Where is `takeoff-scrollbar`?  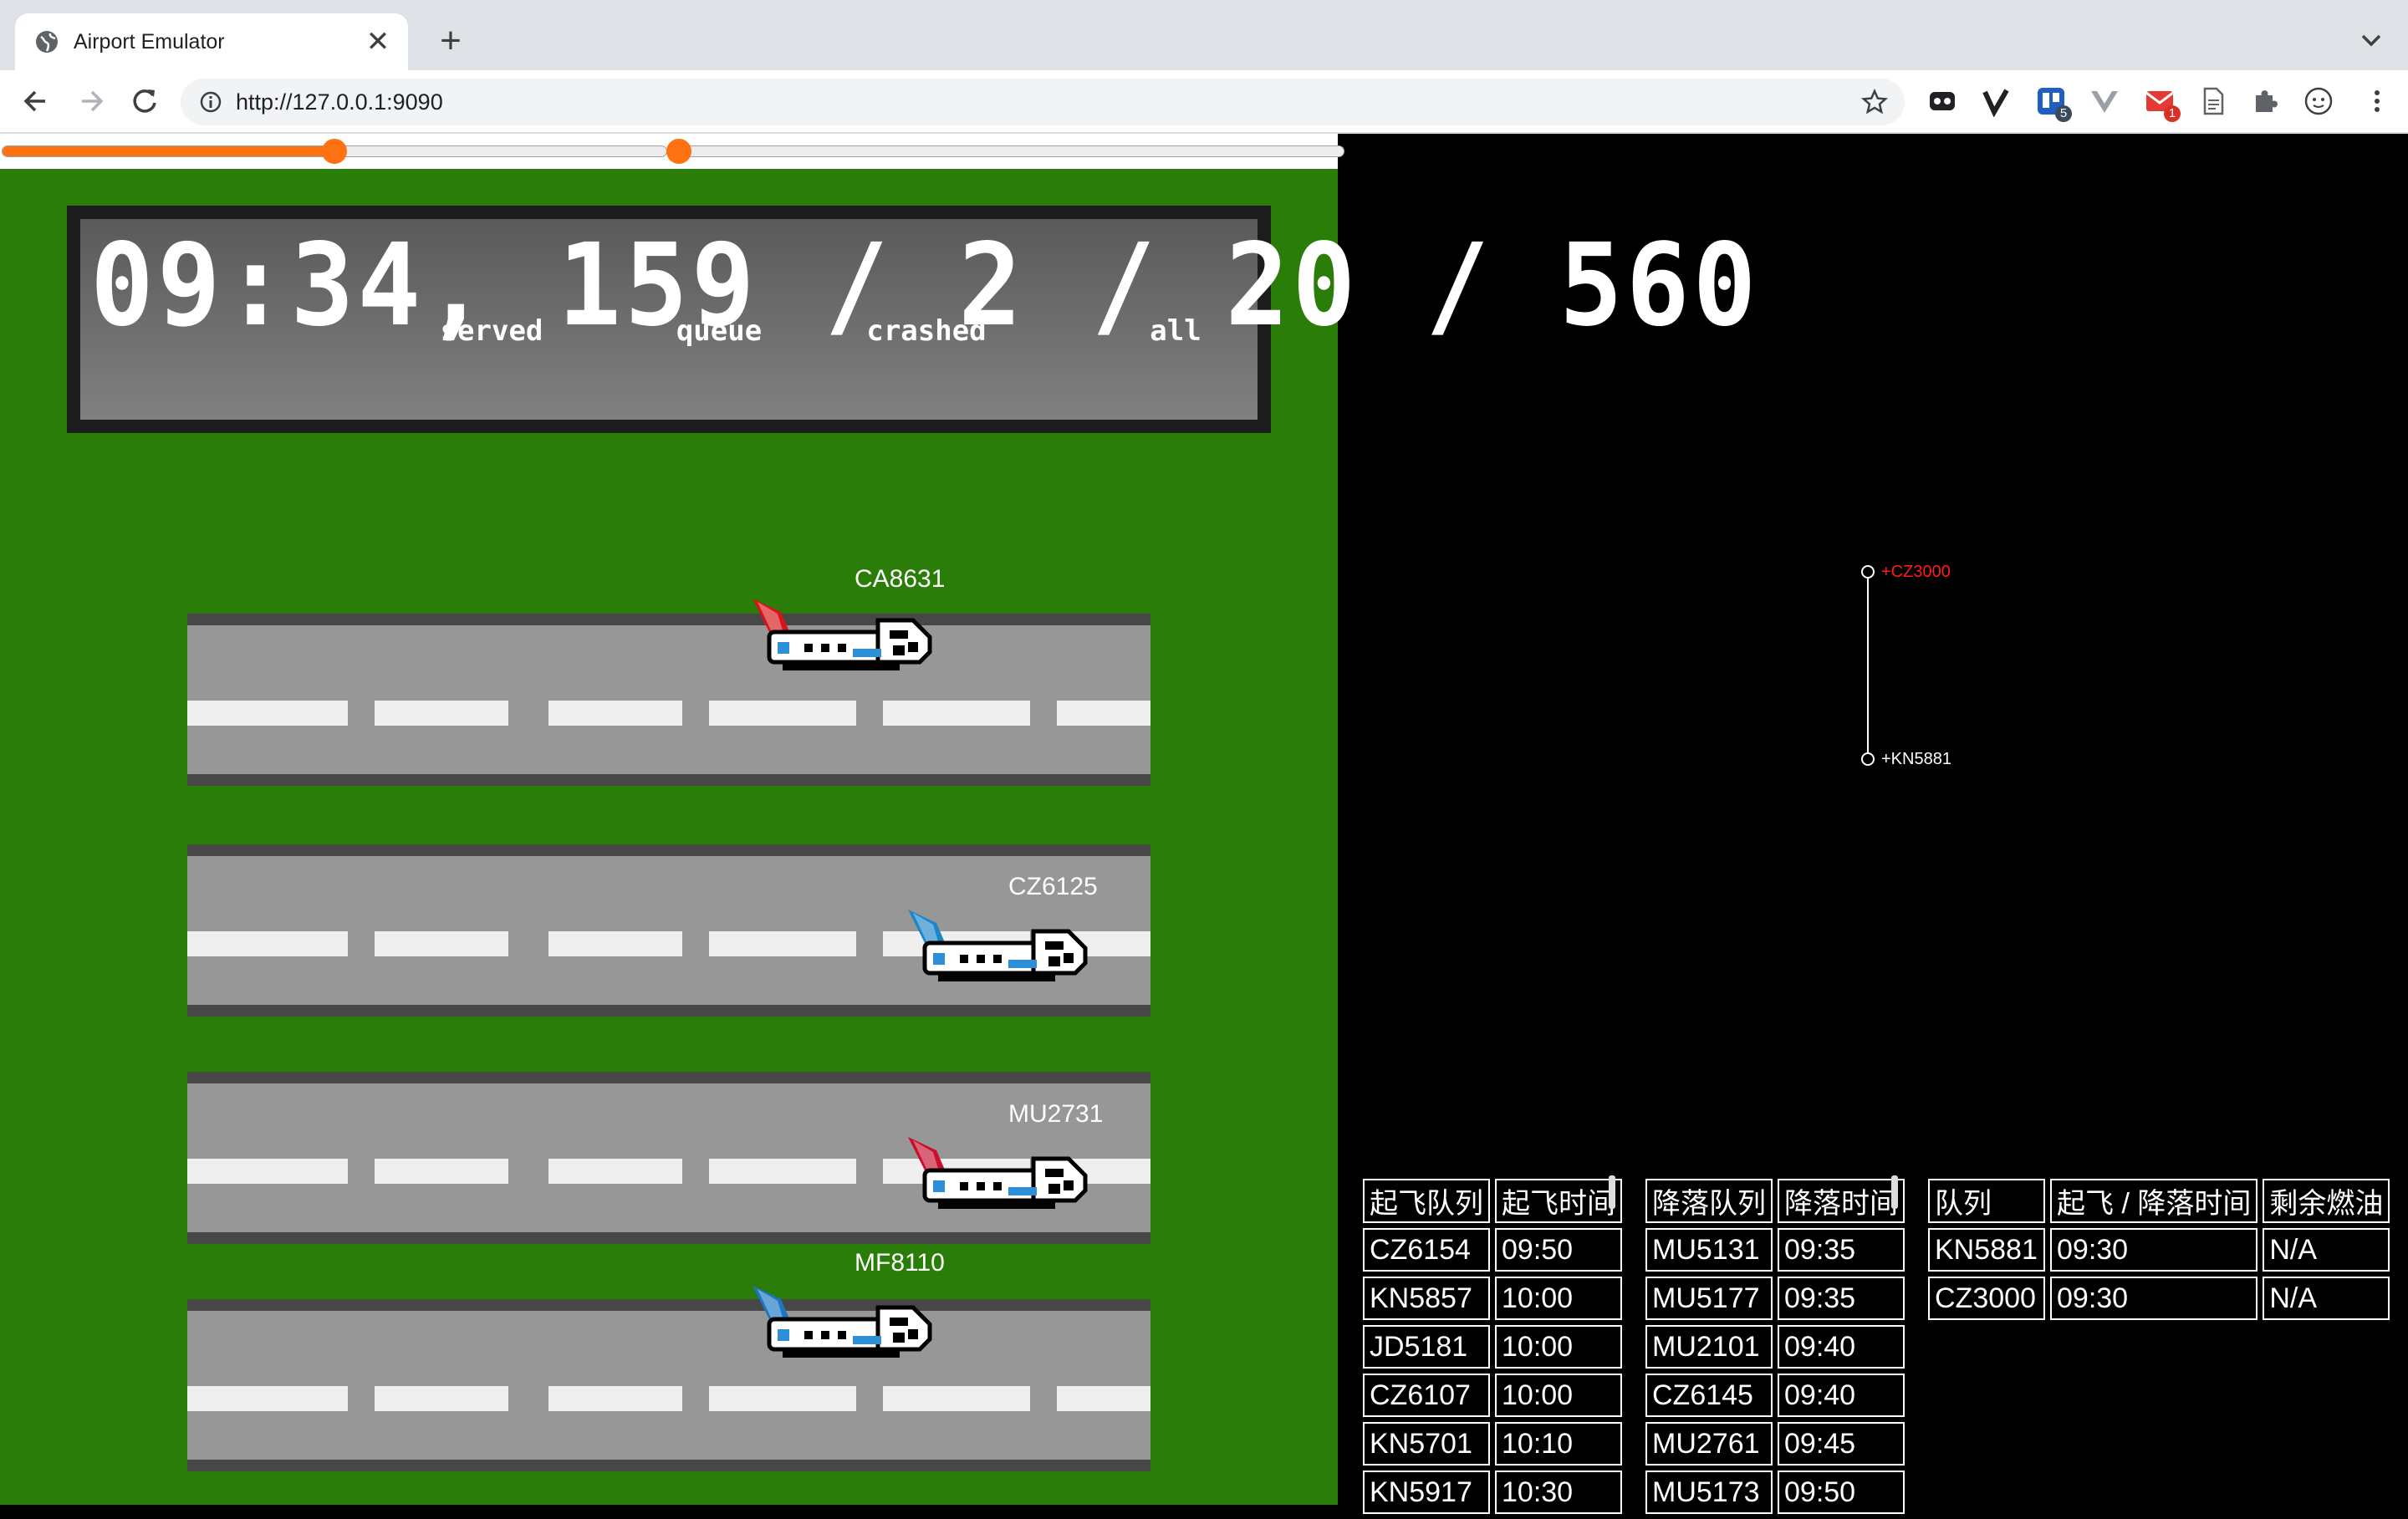 takeoff-scrollbar is located at coordinates (1612, 1192).